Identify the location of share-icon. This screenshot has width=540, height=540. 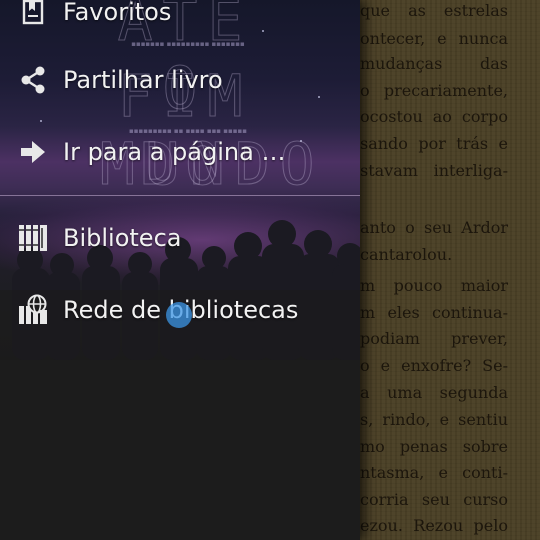
(33, 80).